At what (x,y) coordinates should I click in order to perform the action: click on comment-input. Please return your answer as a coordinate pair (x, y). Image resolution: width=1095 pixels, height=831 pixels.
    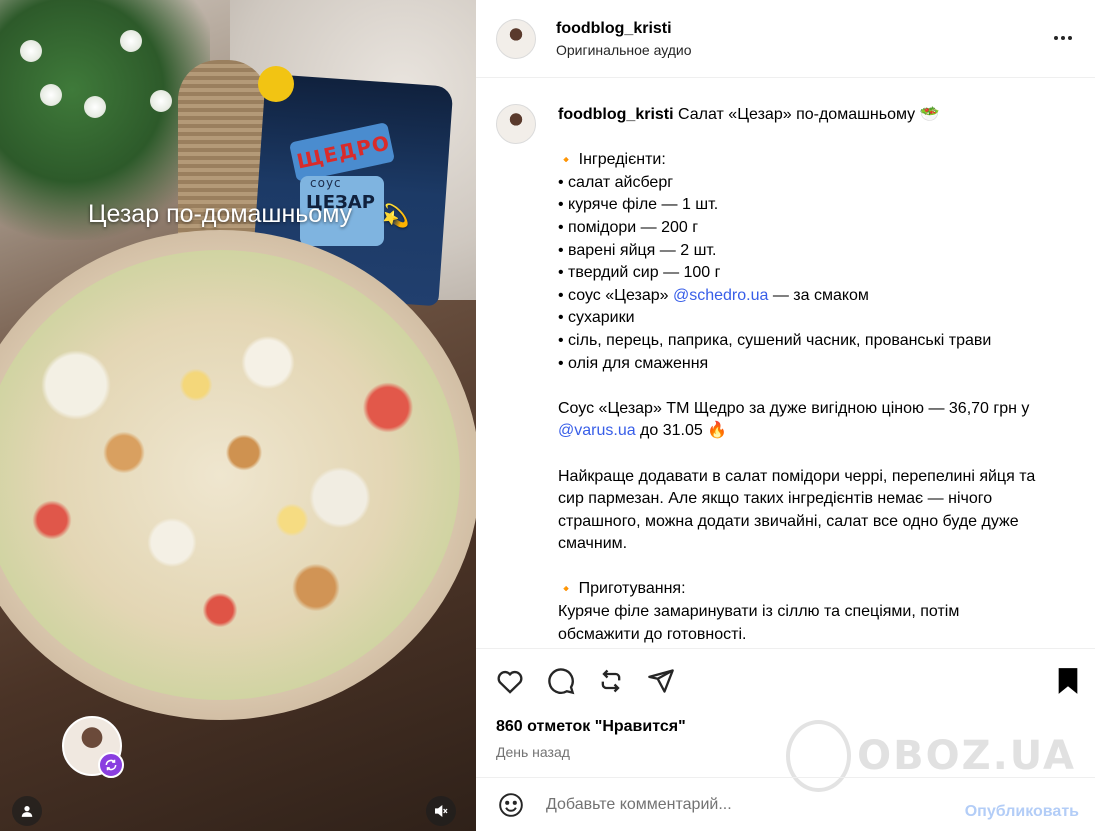
    Looking at the image, I should click on (746, 804).